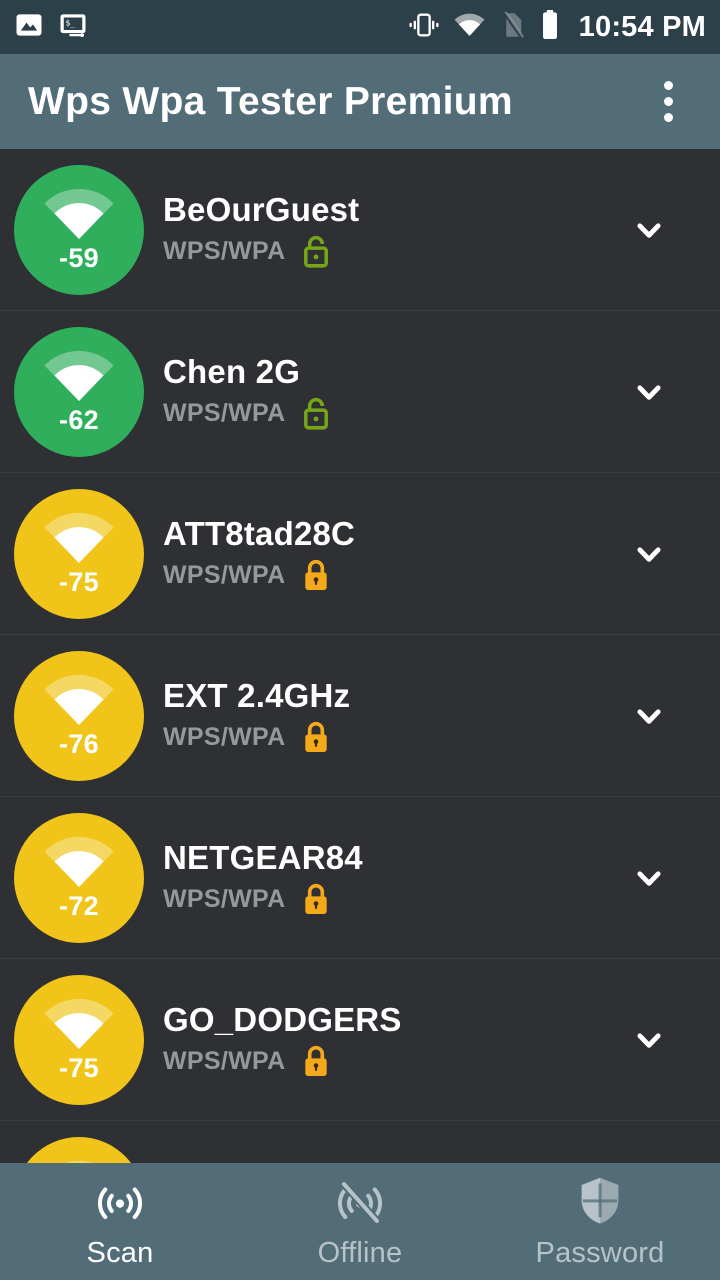 The image size is (720, 1280). I want to click on network-row: -72 NETGEAR84 WPS/WPA, so click(360, 878).